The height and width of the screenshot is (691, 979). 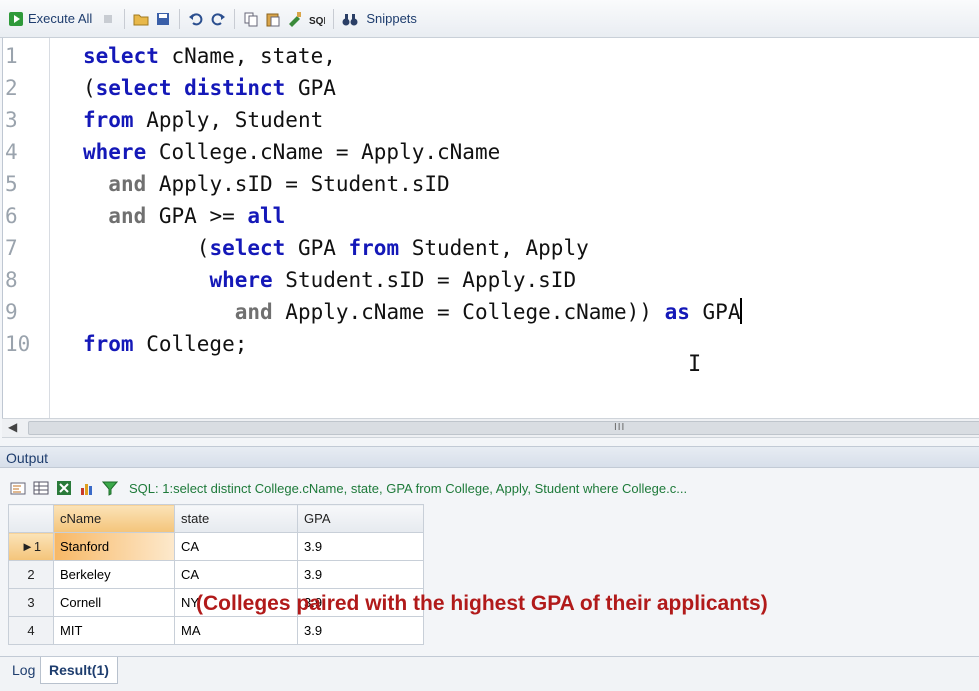 What do you see at coordinates (31, 546) in the screenshot?
I see `row-number: ►1` at bounding box center [31, 546].